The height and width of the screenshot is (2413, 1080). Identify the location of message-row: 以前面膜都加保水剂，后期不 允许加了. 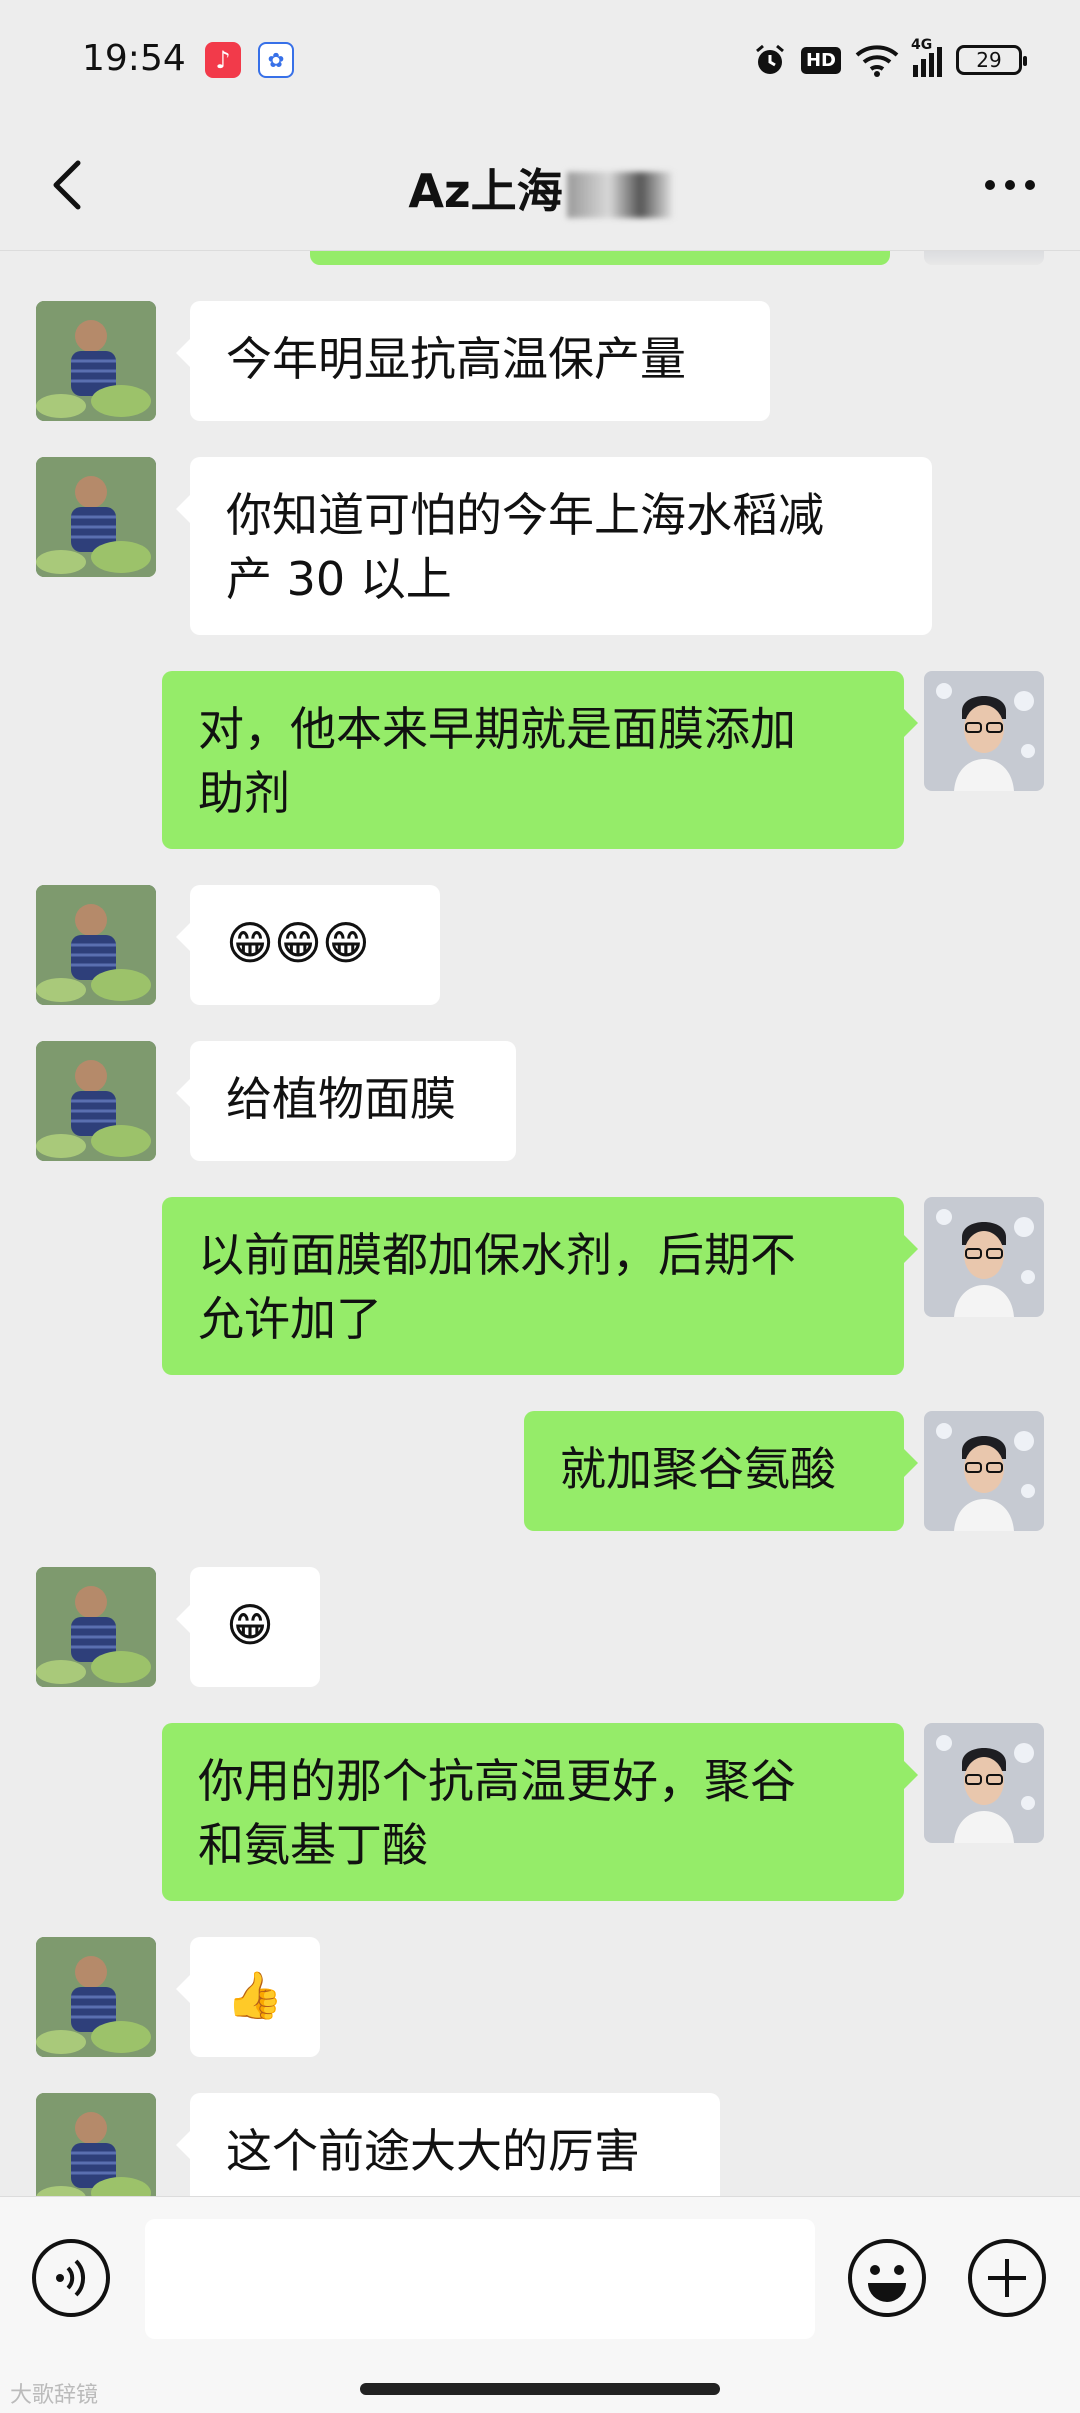
(540, 1286).